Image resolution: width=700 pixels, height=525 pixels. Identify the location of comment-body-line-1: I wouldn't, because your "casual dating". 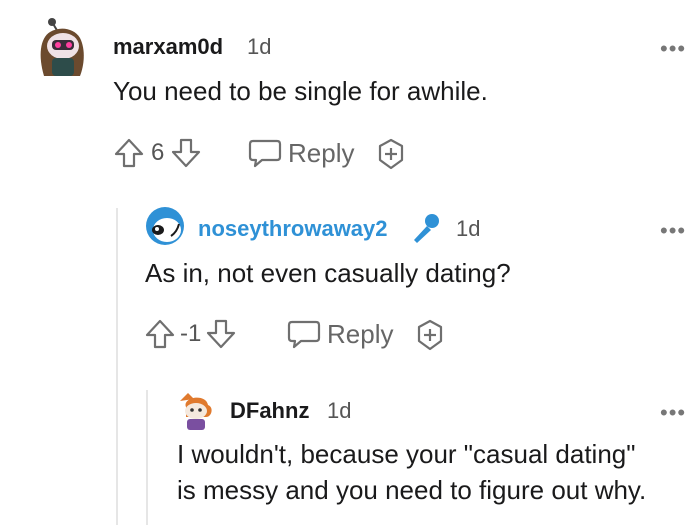
(406, 454).